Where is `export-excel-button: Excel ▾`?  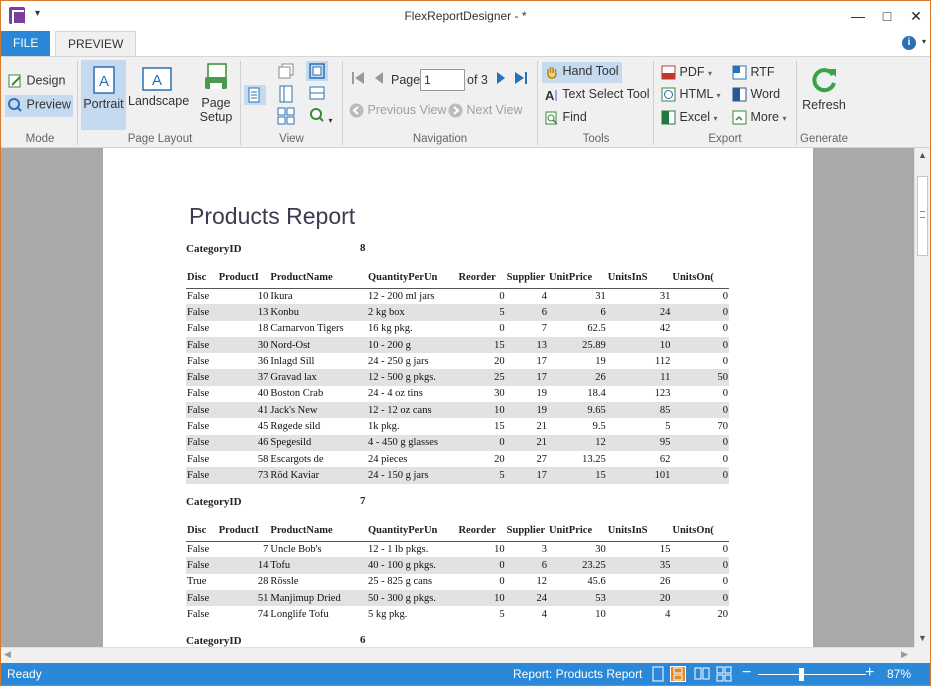 export-excel-button: Excel ▾ is located at coordinates (689, 117).